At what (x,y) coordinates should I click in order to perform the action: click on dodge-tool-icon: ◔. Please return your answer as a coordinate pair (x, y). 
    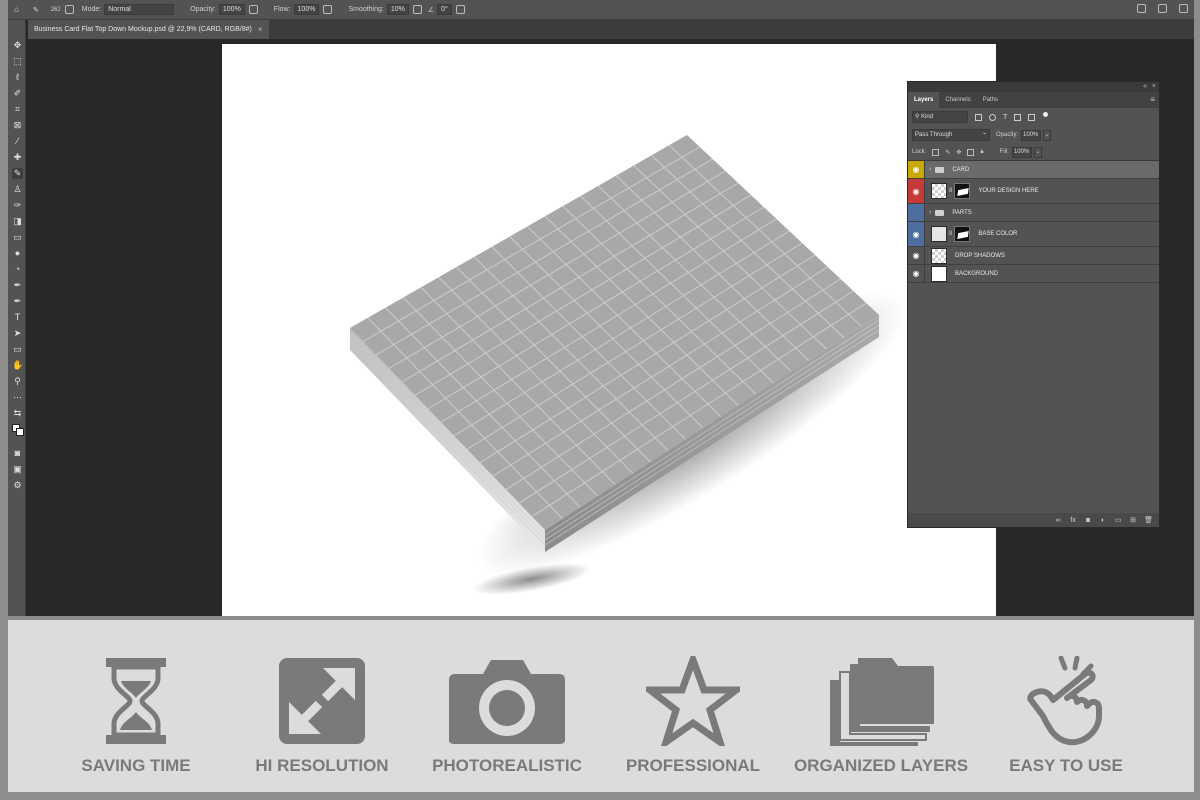
    Looking at the image, I should click on (17, 269).